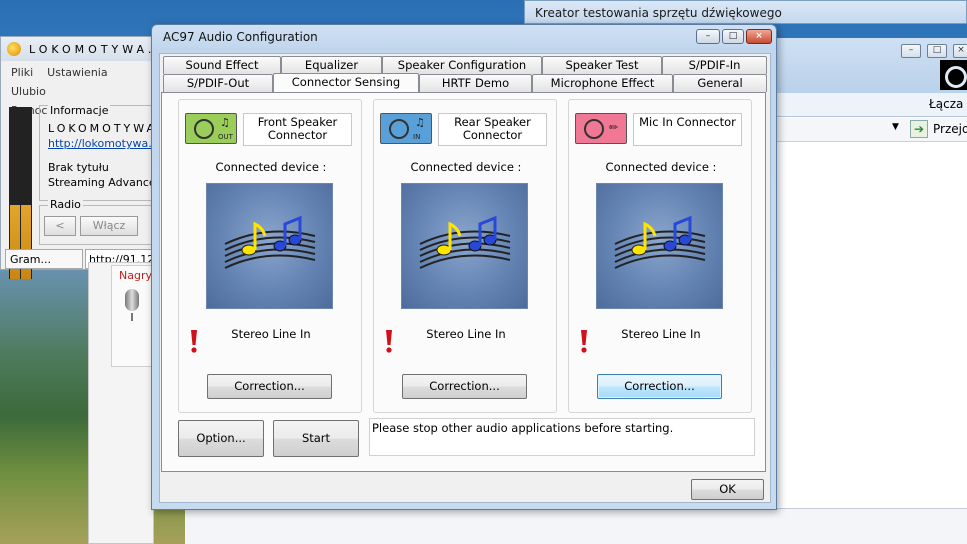 This screenshot has width=967, height=544. I want to click on speaker-jack-icon: ♫ OUT, so click(211, 128).